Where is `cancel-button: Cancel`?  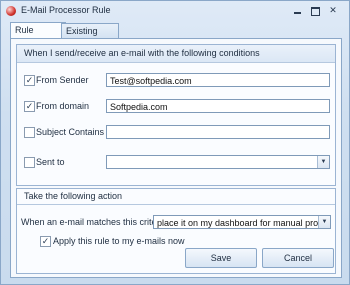 cancel-button: Cancel is located at coordinates (298, 258).